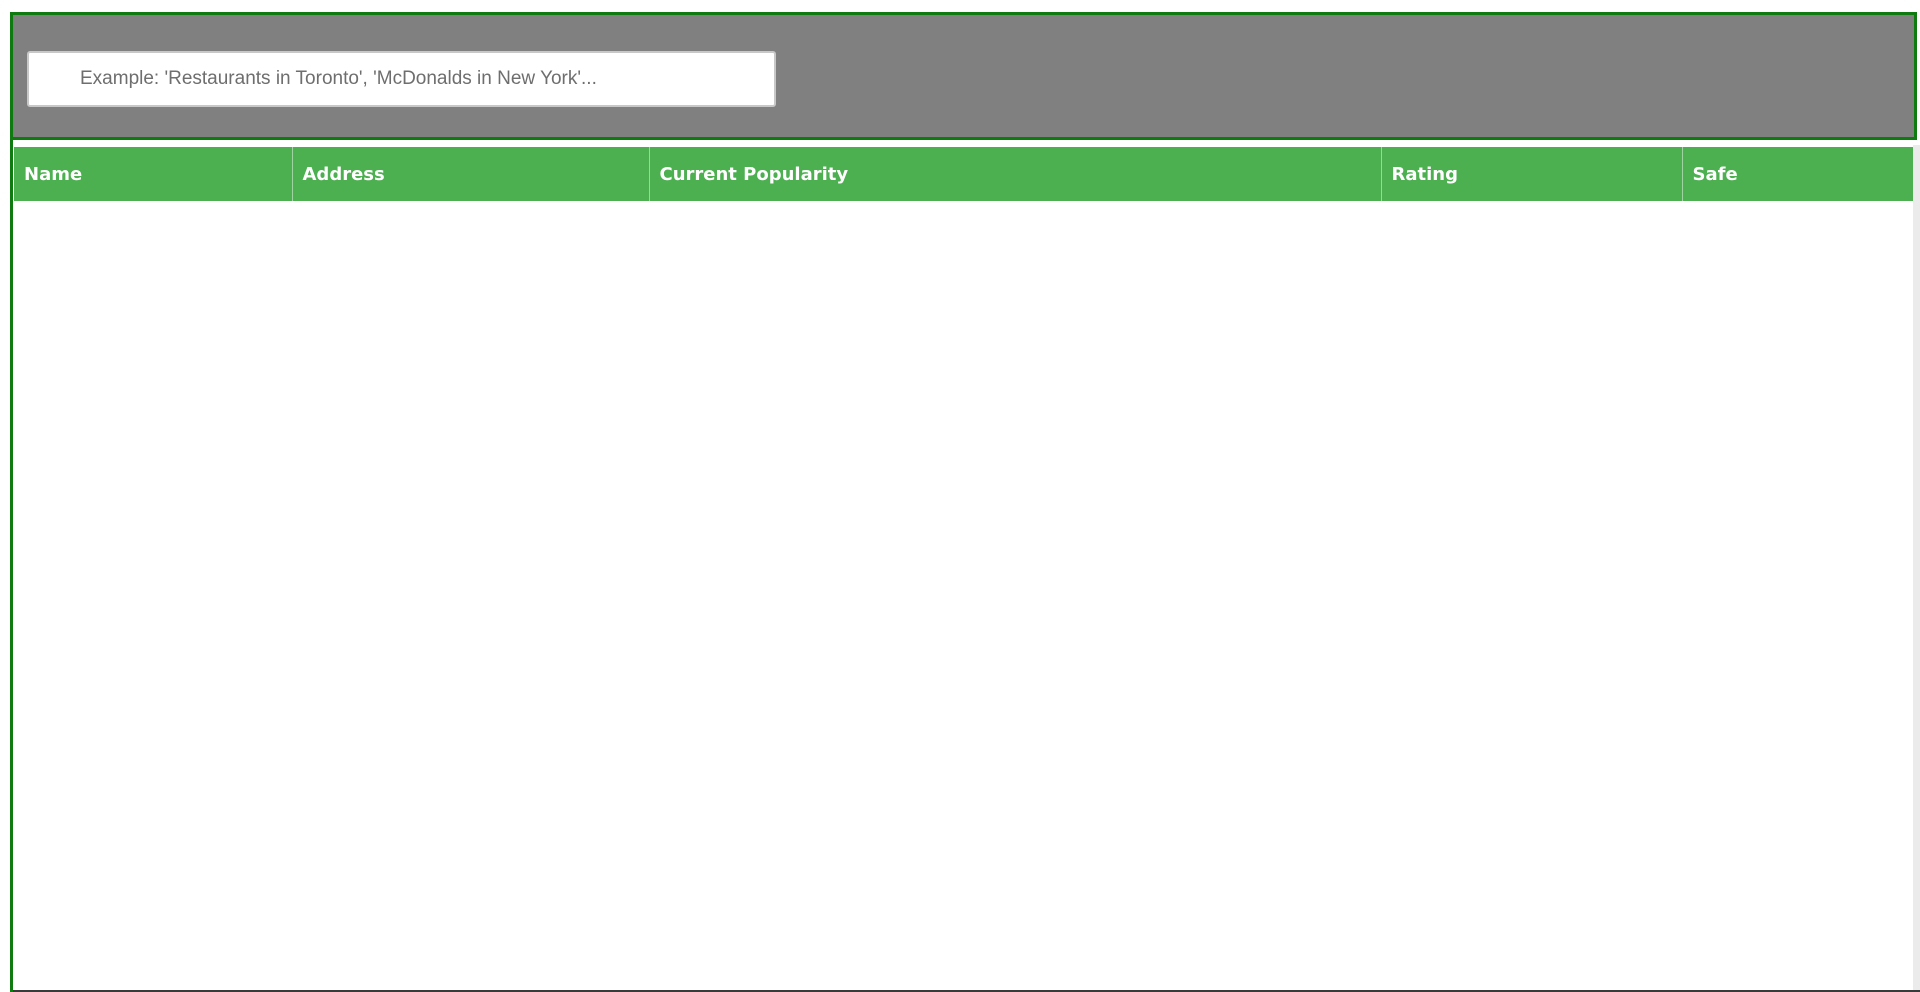 This screenshot has width=1920, height=992. I want to click on column-header-safe: Safe, so click(1797, 174).